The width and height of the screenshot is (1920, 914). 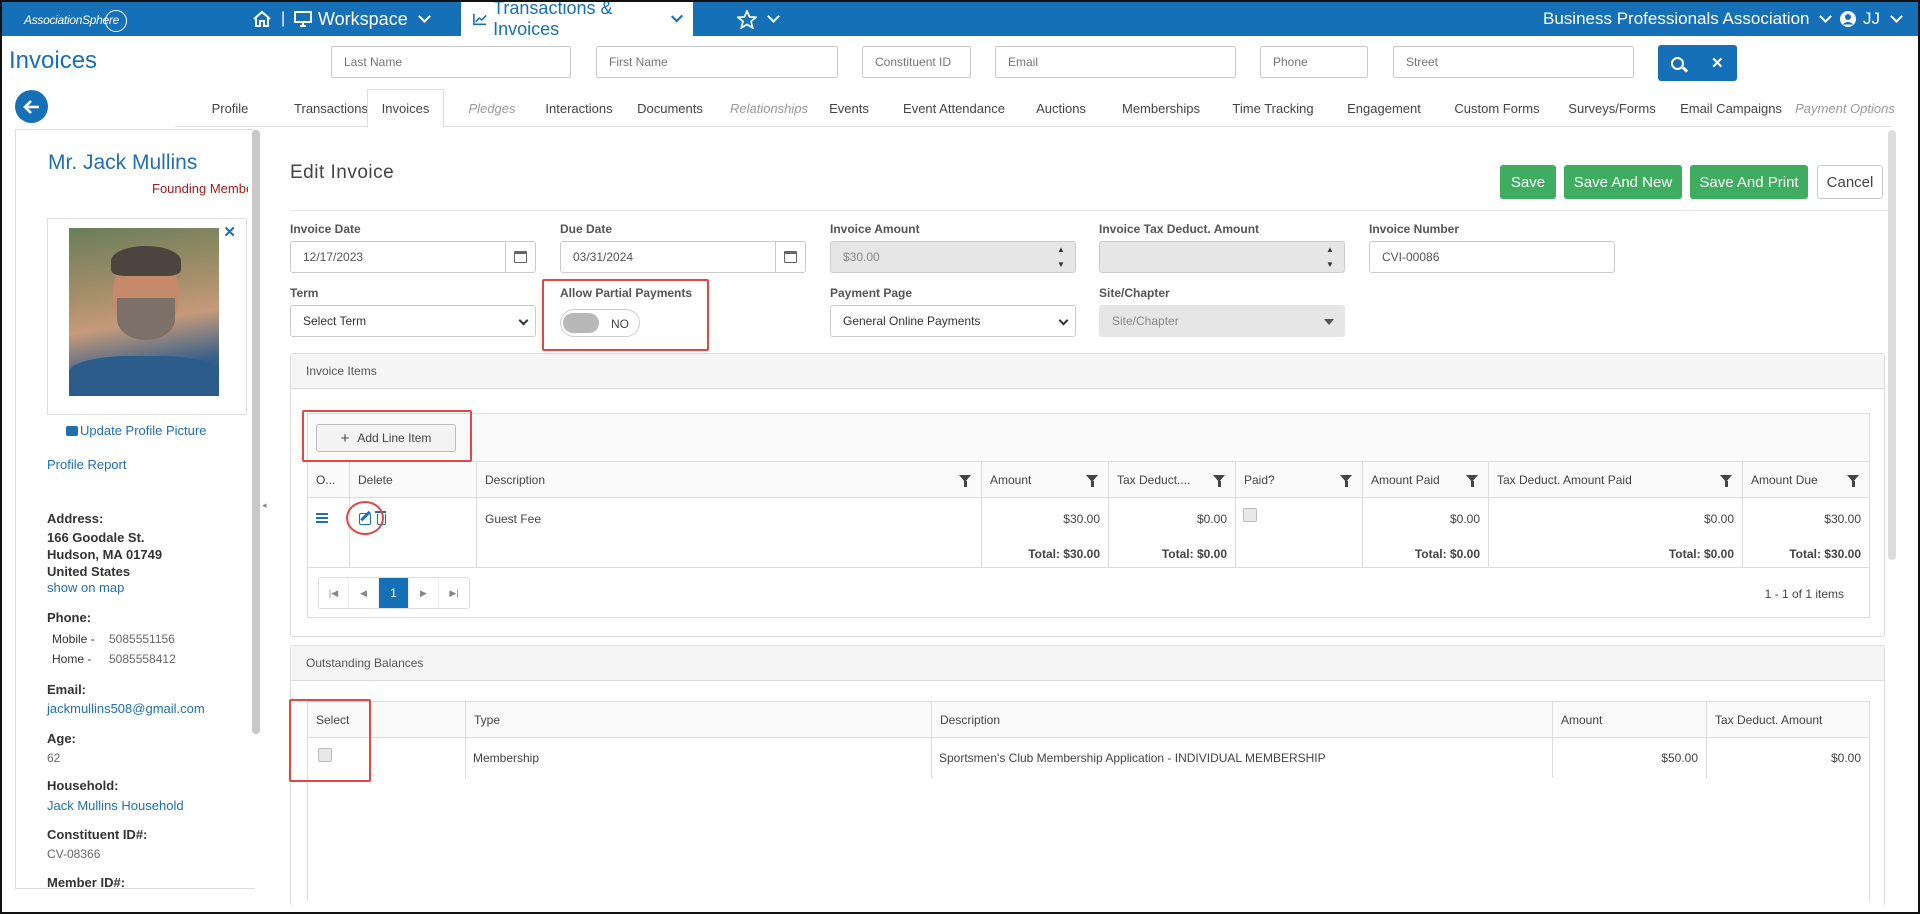 What do you see at coordinates (115, 805) in the screenshot?
I see `household-link: Jack Mullins Household` at bounding box center [115, 805].